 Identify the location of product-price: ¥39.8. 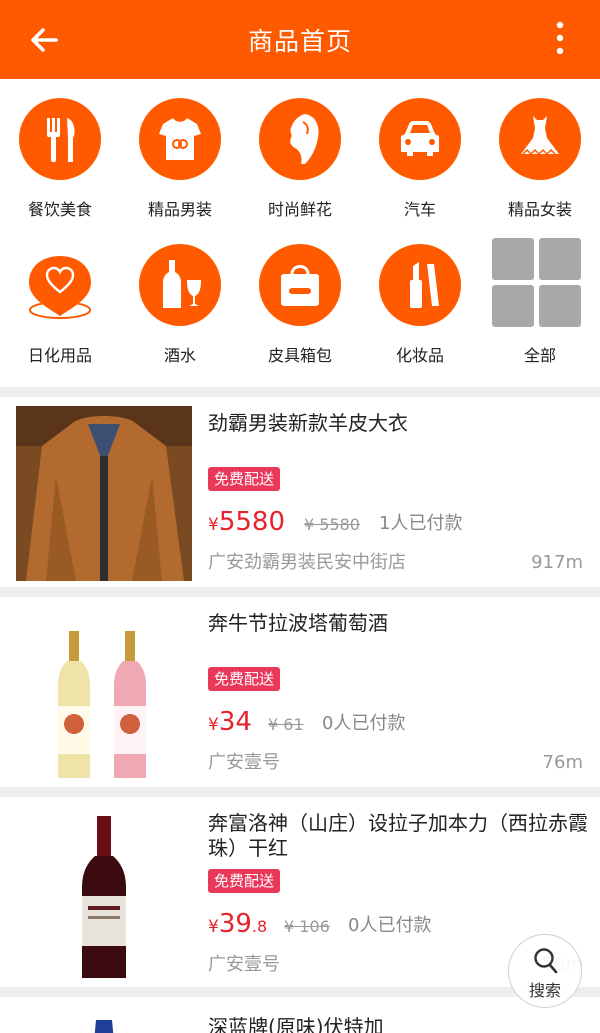
(238, 924).